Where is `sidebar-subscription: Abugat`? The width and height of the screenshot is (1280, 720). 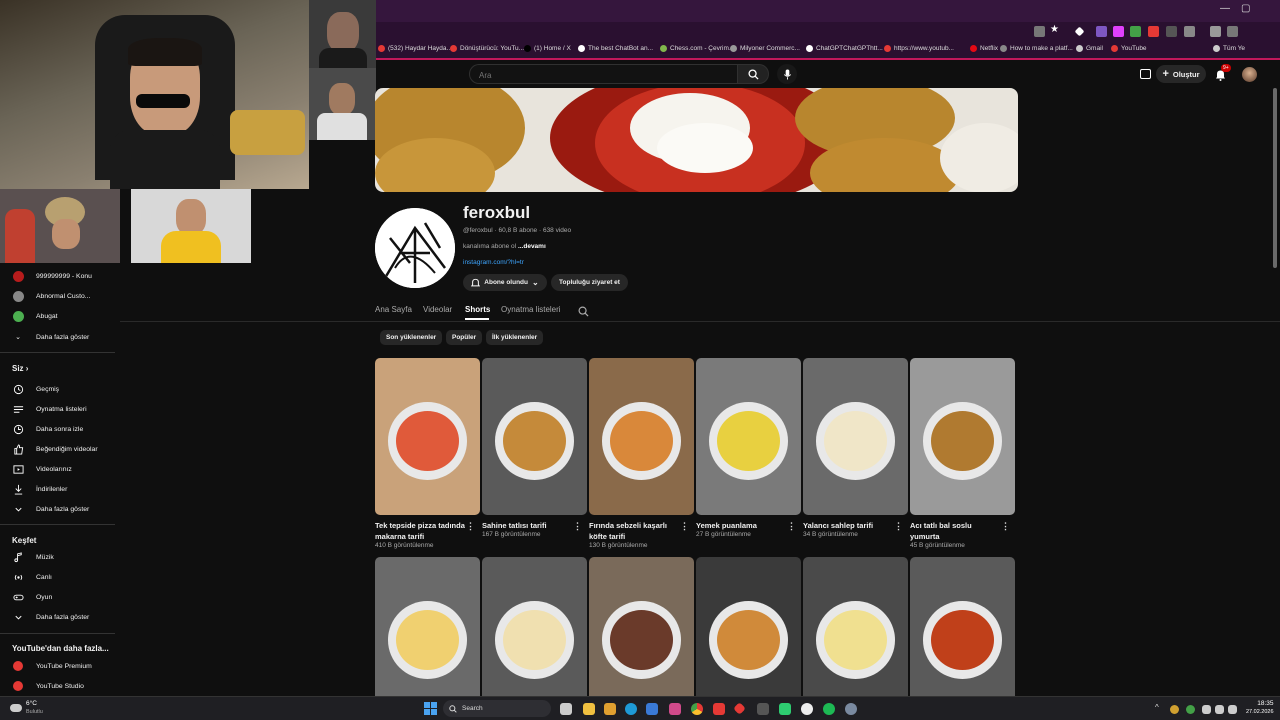
sidebar-subscription: Abugat is located at coordinates (35, 316).